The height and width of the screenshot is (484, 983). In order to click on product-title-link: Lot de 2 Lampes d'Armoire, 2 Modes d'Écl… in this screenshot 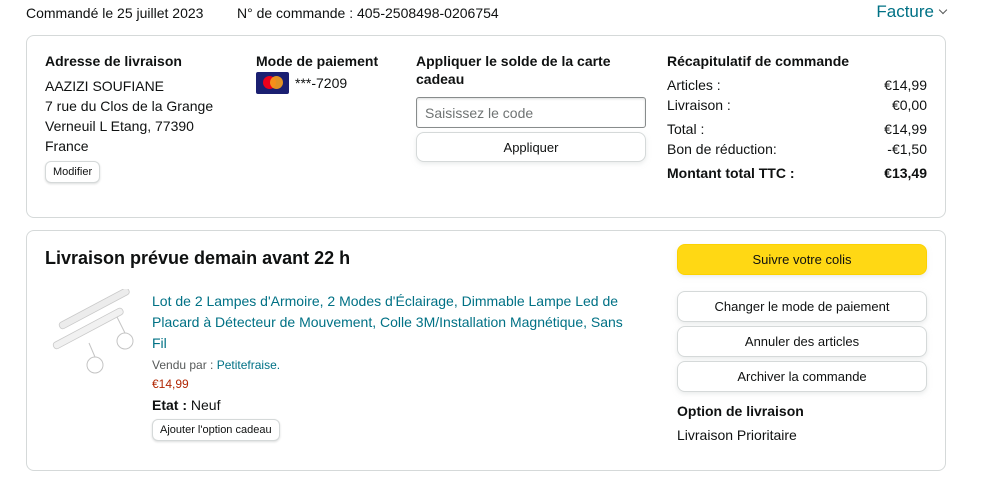, I will do `click(394, 322)`.